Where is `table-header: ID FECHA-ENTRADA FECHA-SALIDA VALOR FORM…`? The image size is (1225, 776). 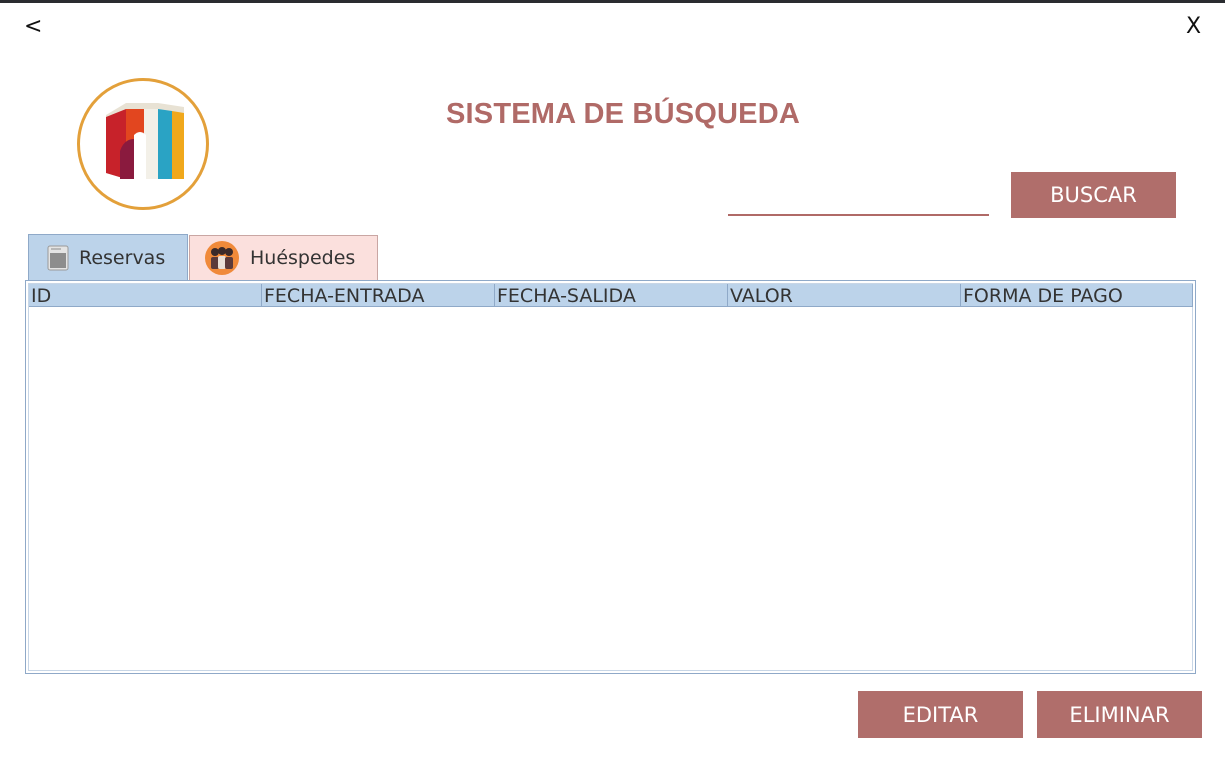
table-header: ID FECHA-ENTRADA FECHA-SALIDA VALOR FORM… is located at coordinates (611, 295).